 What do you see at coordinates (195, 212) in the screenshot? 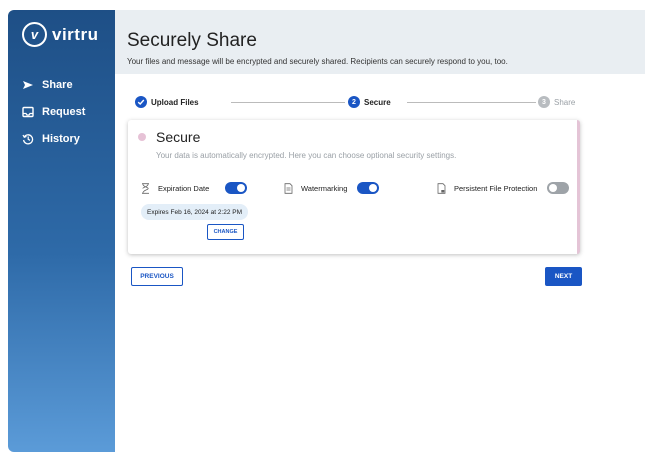
I see `expiration-chip: Expires Feb 16, 2024 at 2:22 PM` at bounding box center [195, 212].